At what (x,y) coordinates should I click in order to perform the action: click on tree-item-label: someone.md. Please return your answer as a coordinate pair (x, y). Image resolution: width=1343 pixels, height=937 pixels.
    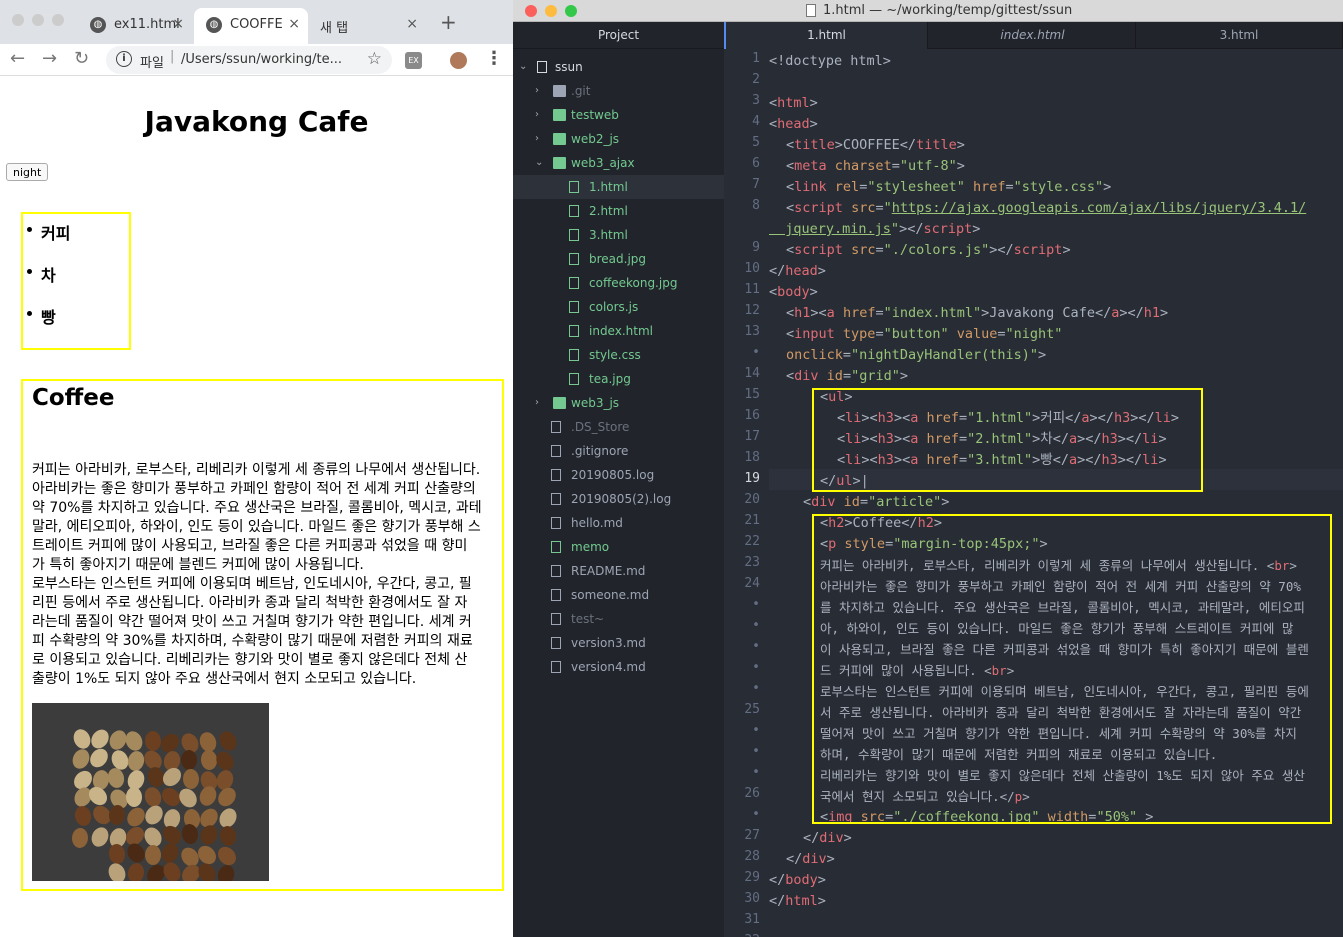
    Looking at the image, I should click on (610, 595).